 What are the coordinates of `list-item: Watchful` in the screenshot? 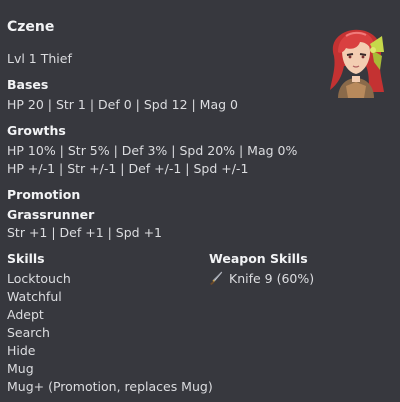 It's located at (34, 296).